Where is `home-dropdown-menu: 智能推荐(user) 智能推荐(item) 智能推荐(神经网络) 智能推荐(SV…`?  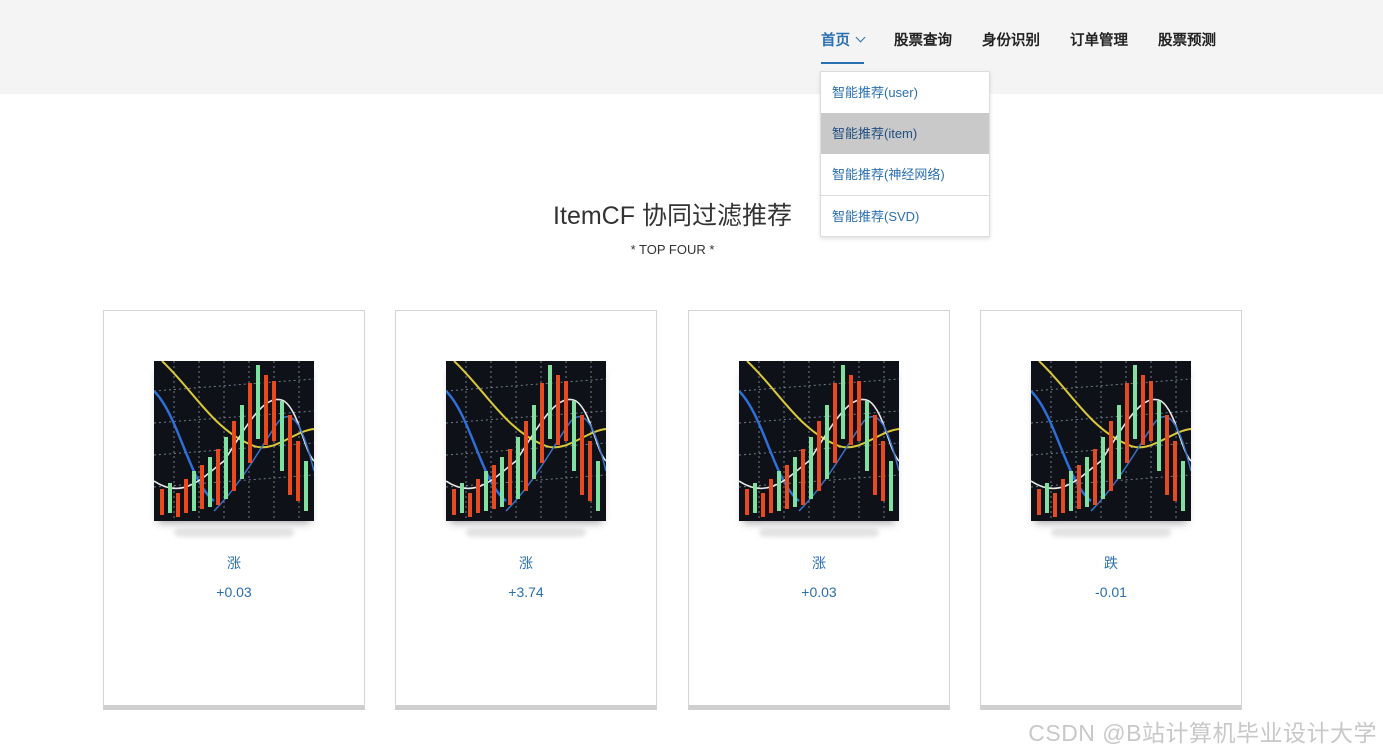
home-dropdown-menu: 智能推荐(user) 智能推荐(item) 智能推荐(神经网络) 智能推荐(SV… is located at coordinates (905, 154).